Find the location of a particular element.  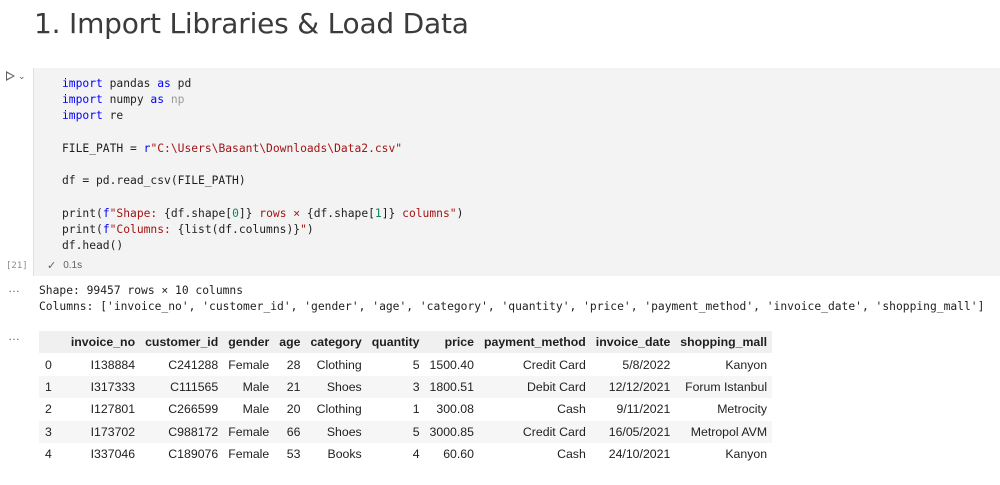

table-cell: Male is located at coordinates (249, 409).